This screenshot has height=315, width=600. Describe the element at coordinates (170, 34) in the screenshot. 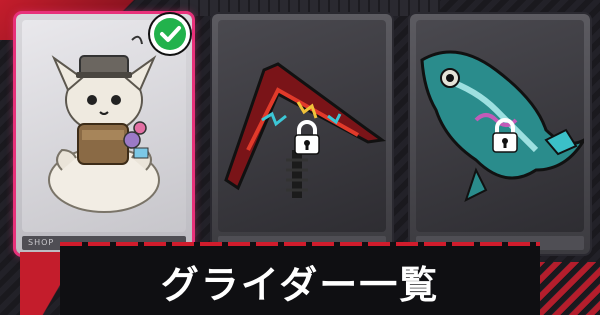

I see `equipped-check-icon` at that location.